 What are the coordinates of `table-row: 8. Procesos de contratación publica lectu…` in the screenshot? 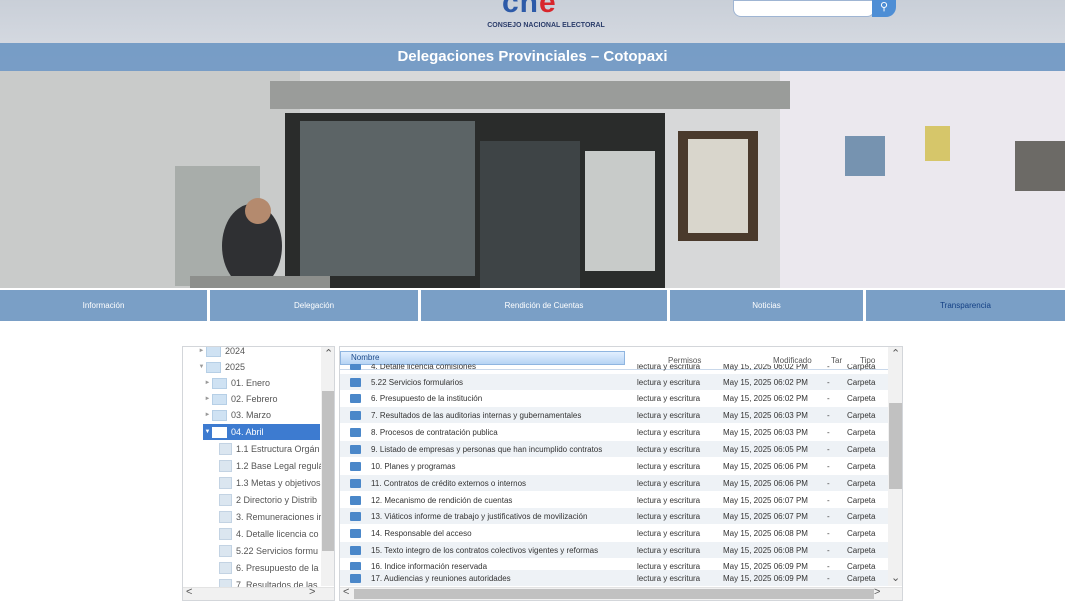 It's located at (614, 432).